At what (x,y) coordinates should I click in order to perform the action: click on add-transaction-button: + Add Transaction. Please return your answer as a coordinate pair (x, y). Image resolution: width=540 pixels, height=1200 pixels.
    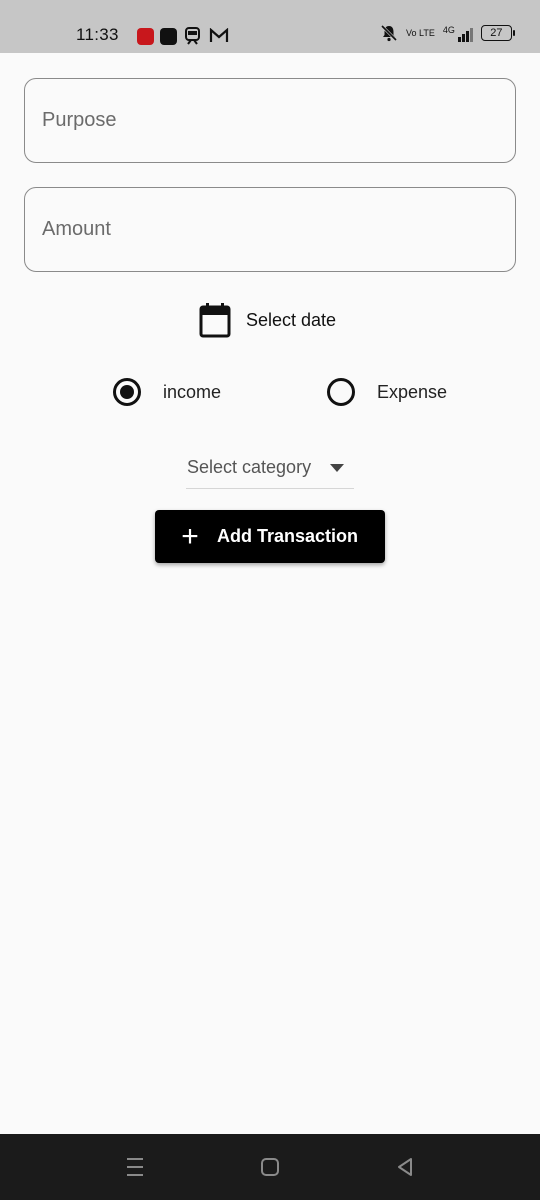
    Looking at the image, I should click on (270, 536).